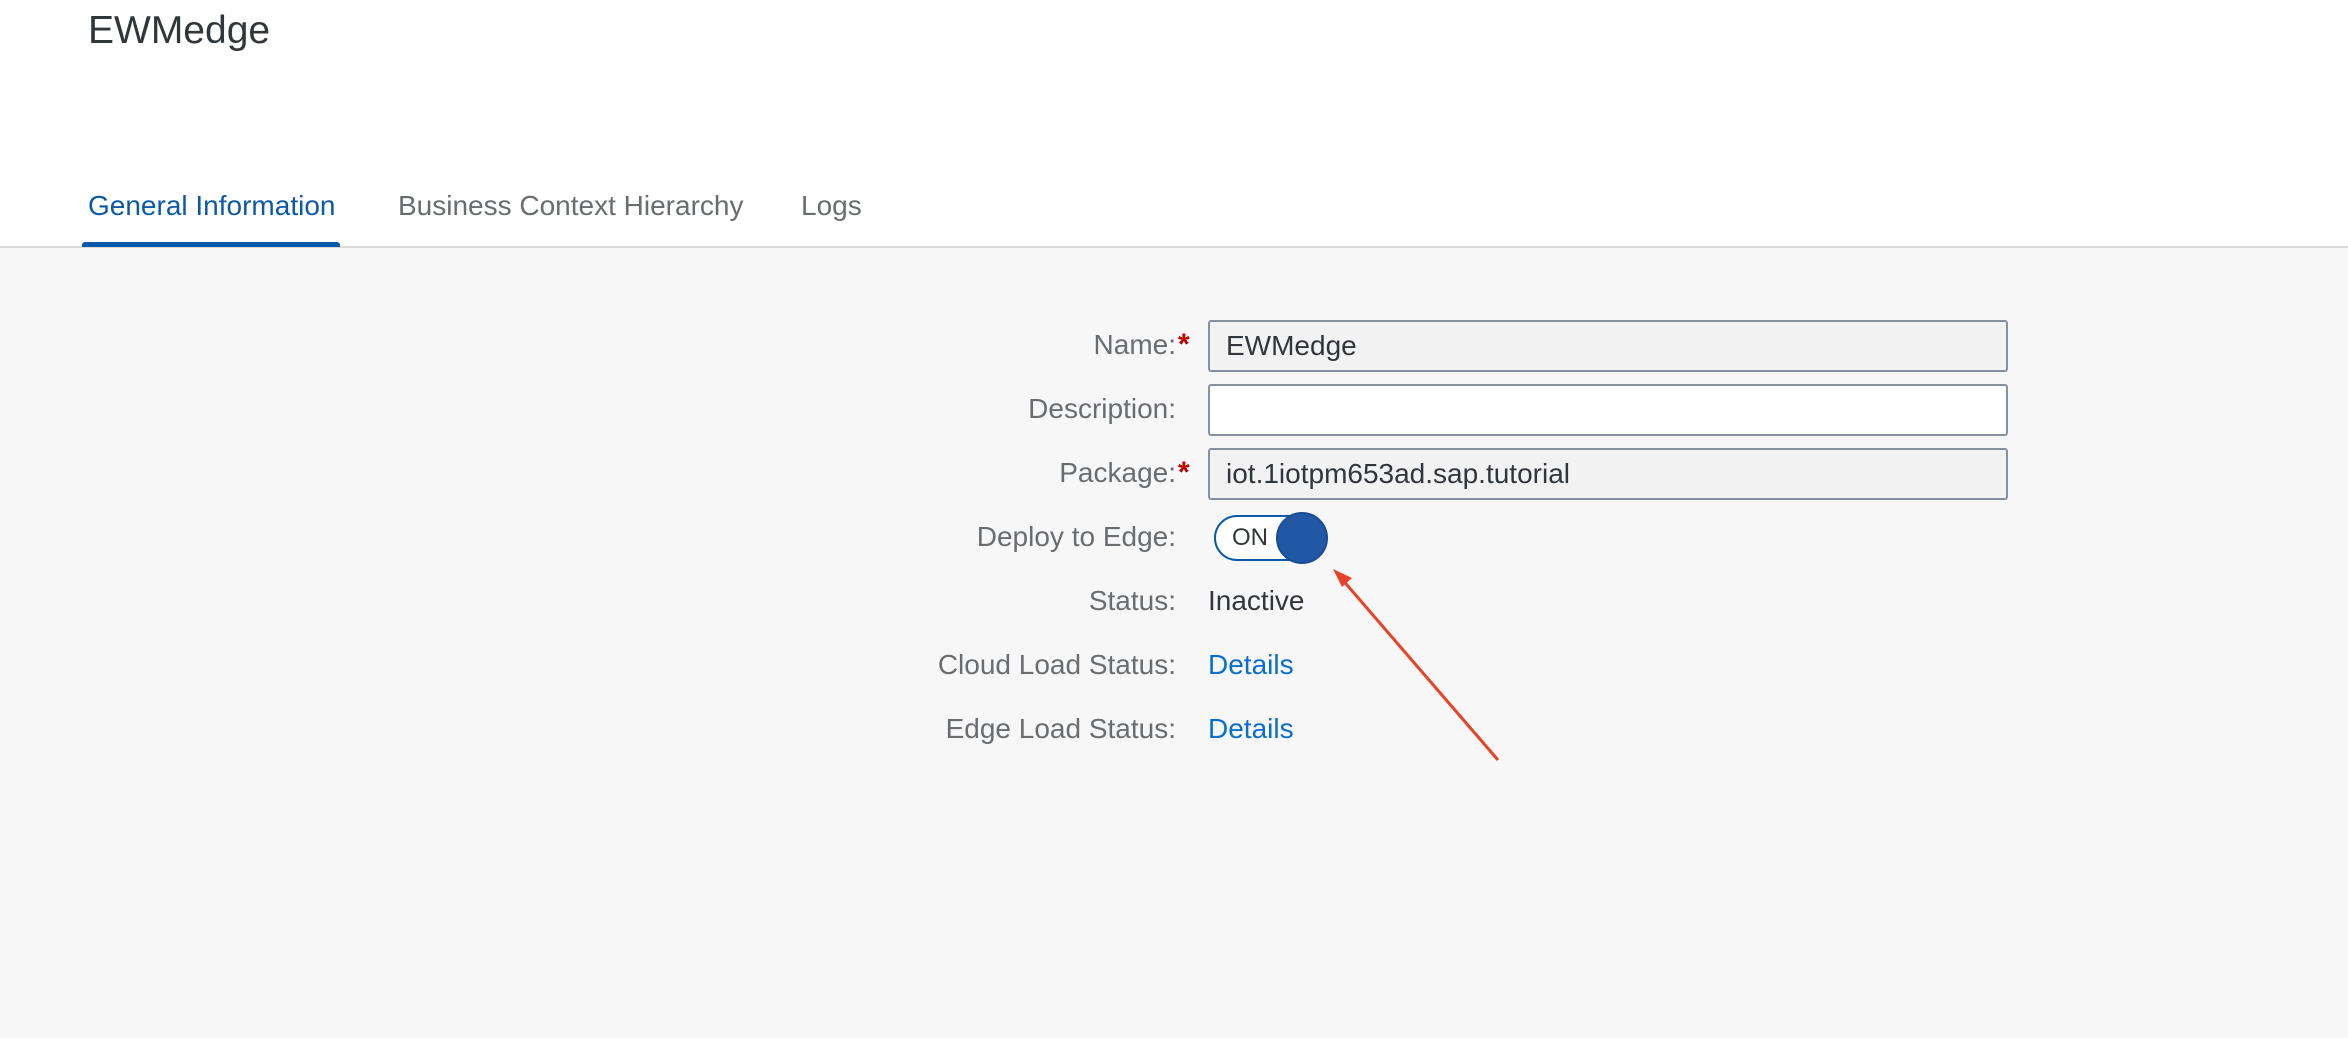 This screenshot has width=2348, height=1038. I want to click on name-required-mark: *, so click(1184, 344).